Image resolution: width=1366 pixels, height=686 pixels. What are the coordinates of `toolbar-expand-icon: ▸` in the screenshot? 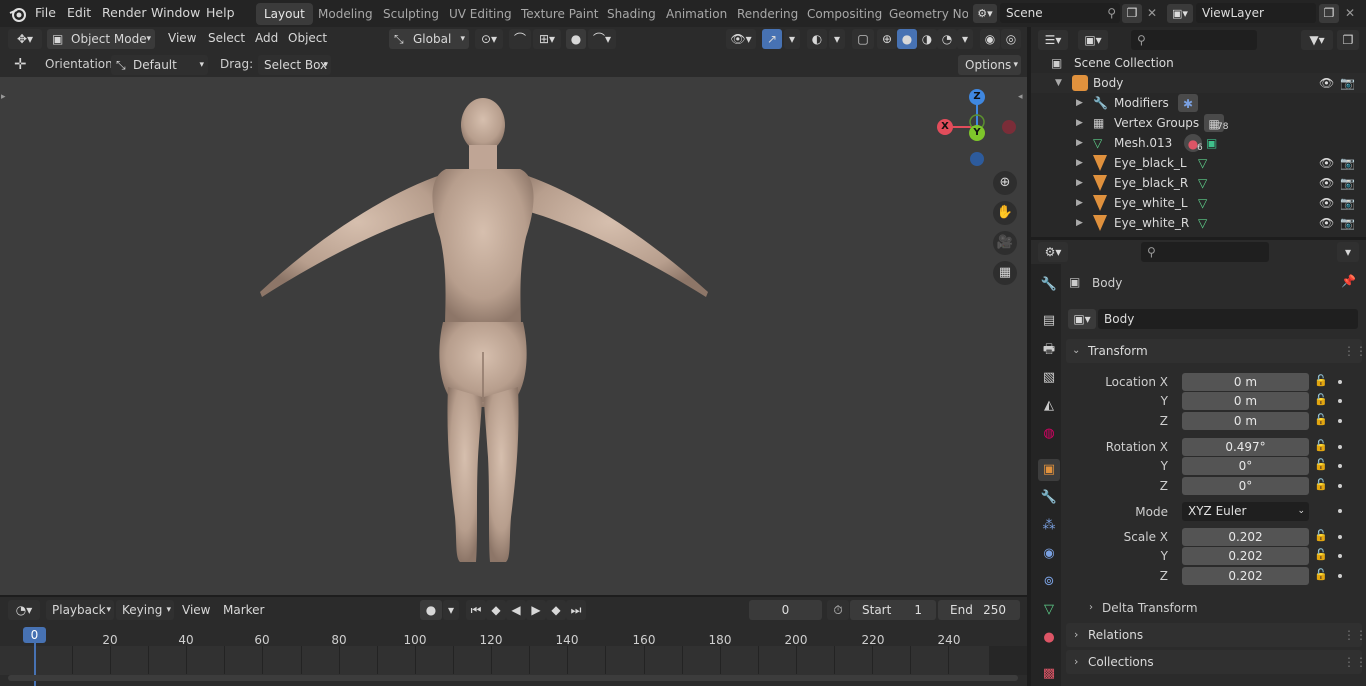 It's located at (3, 97).